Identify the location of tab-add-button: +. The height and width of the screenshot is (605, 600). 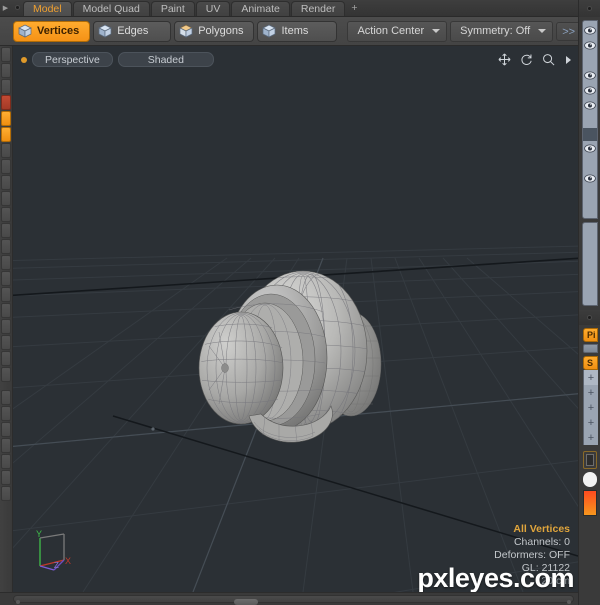
(354, 8).